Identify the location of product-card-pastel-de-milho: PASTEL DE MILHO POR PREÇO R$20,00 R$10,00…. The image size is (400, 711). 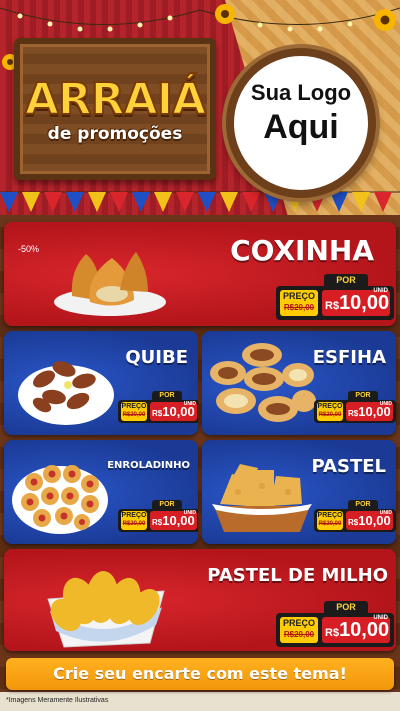
(200, 600).